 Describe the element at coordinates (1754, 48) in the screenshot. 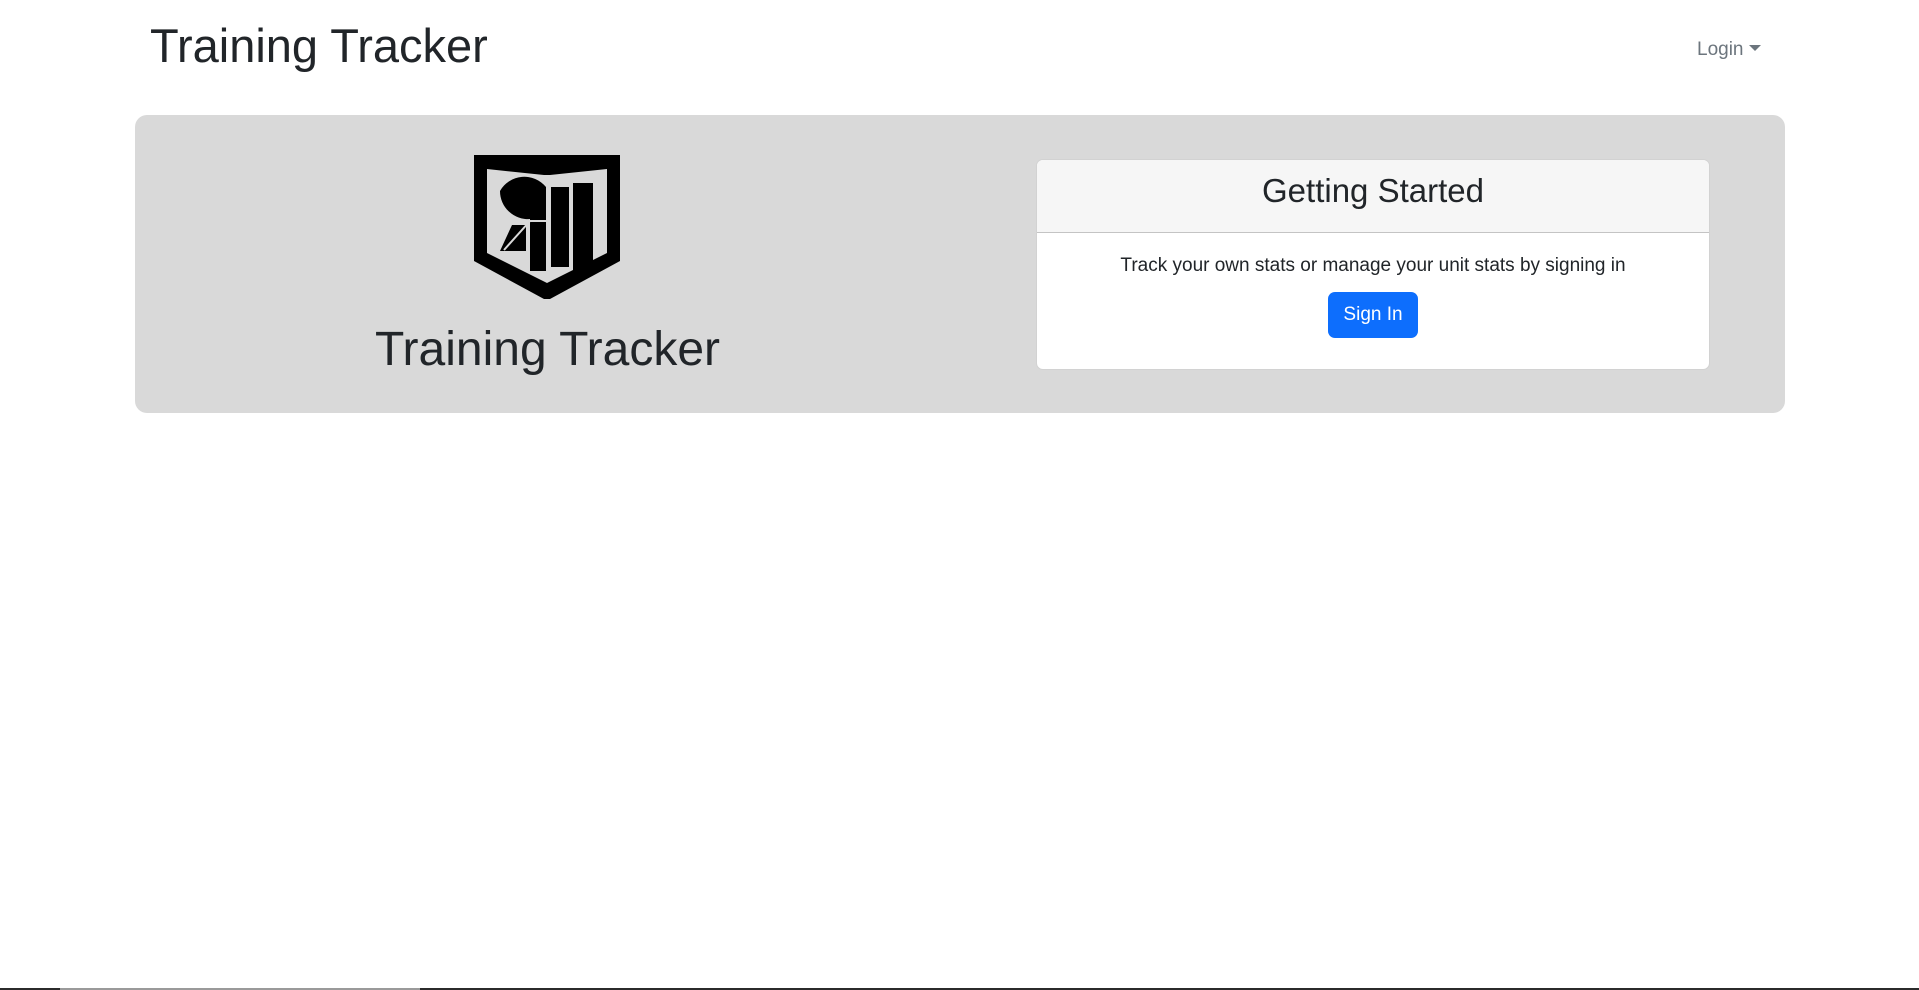

I see `caret-down-icon` at that location.